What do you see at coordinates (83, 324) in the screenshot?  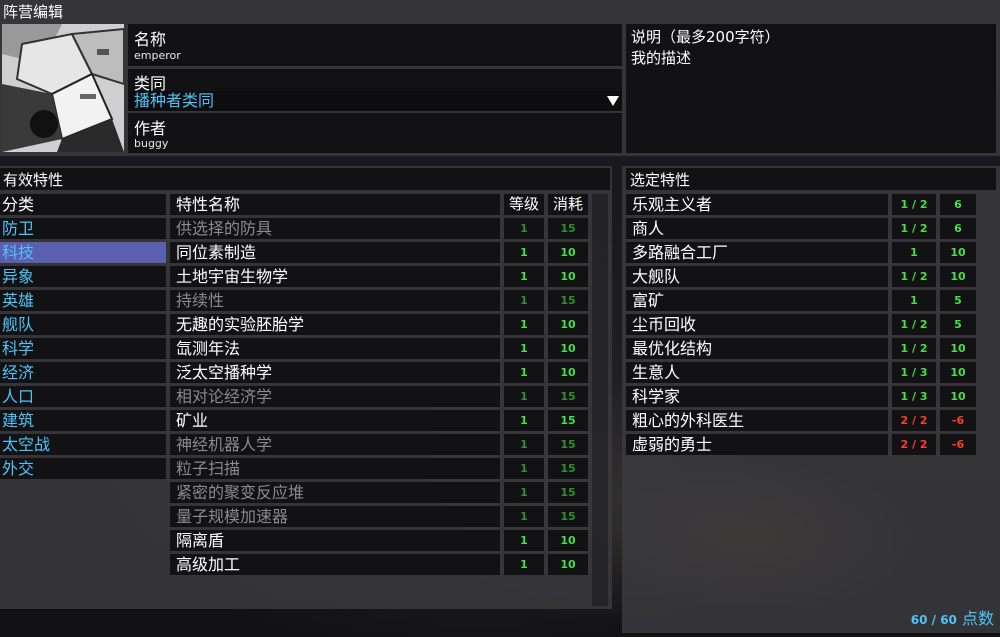 I see `category-item: 舰队` at bounding box center [83, 324].